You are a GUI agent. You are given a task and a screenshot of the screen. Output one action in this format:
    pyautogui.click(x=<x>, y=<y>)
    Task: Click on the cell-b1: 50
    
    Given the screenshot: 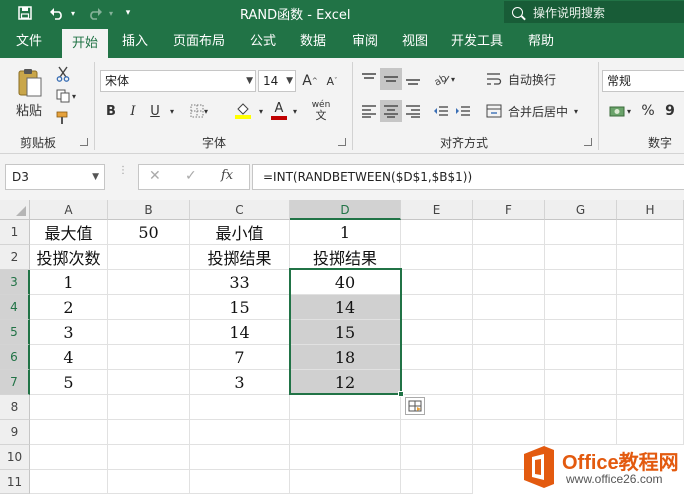 What is the action you would take?
    pyautogui.click(x=149, y=232)
    